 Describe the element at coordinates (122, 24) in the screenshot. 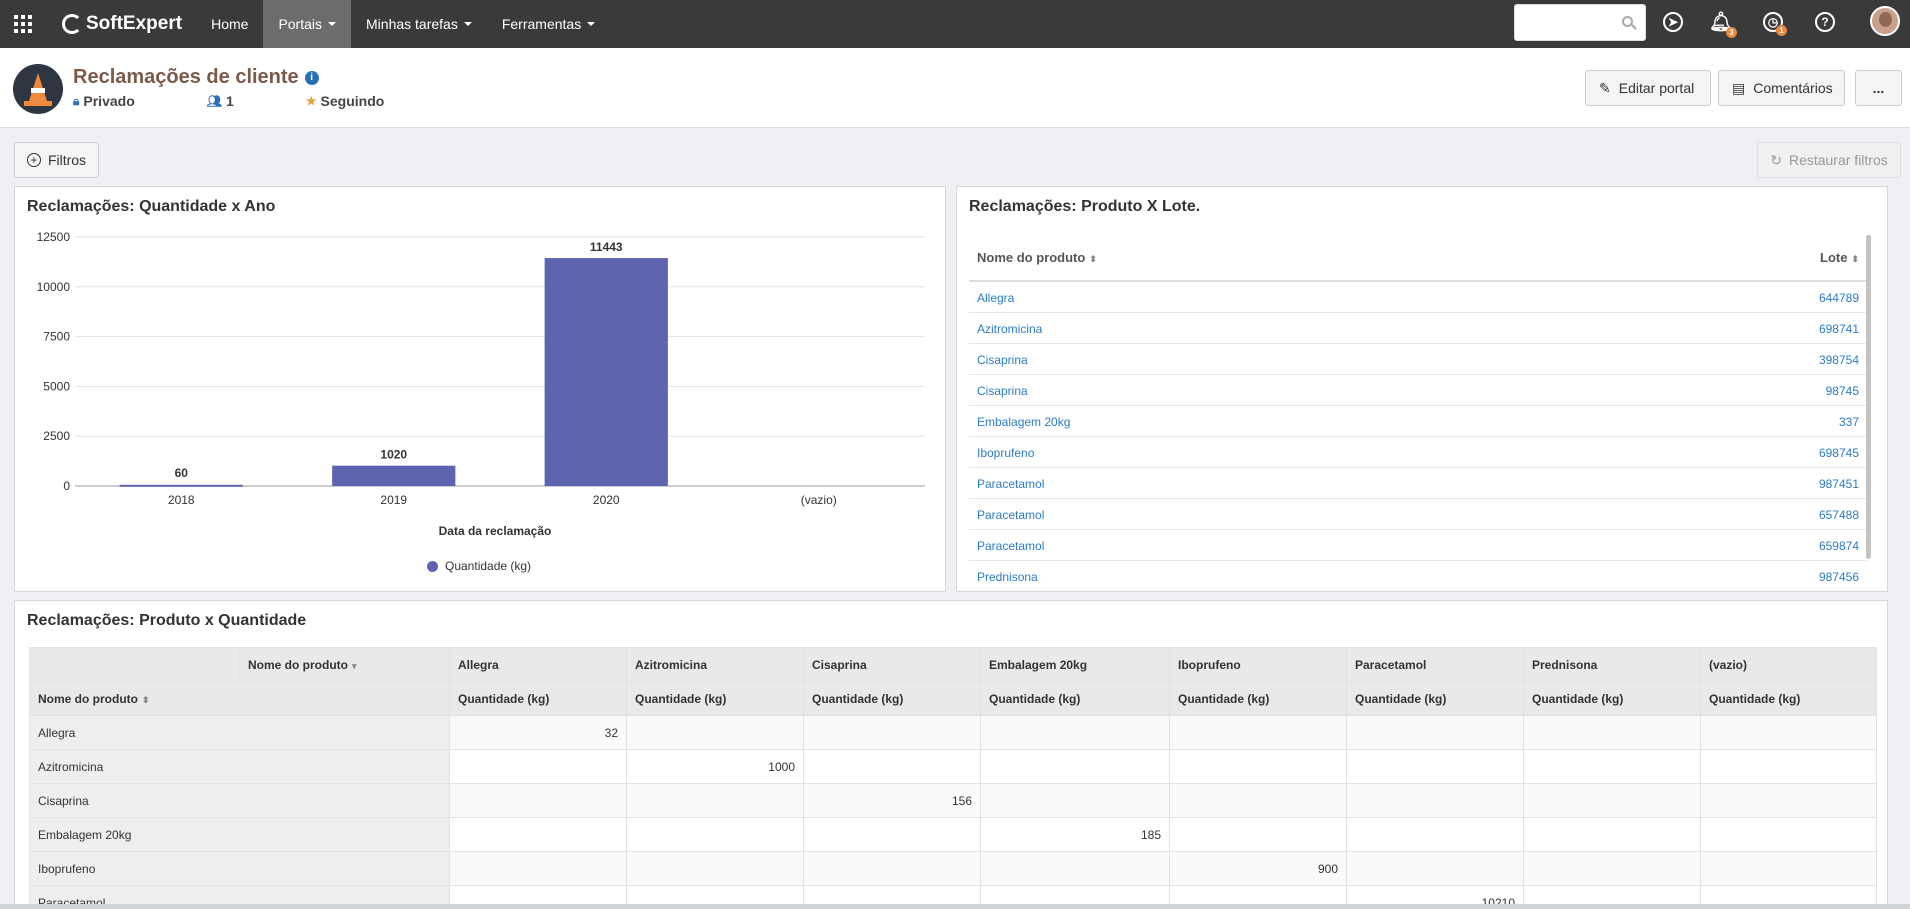

I see `softexpert-logo: SoftExpert` at that location.